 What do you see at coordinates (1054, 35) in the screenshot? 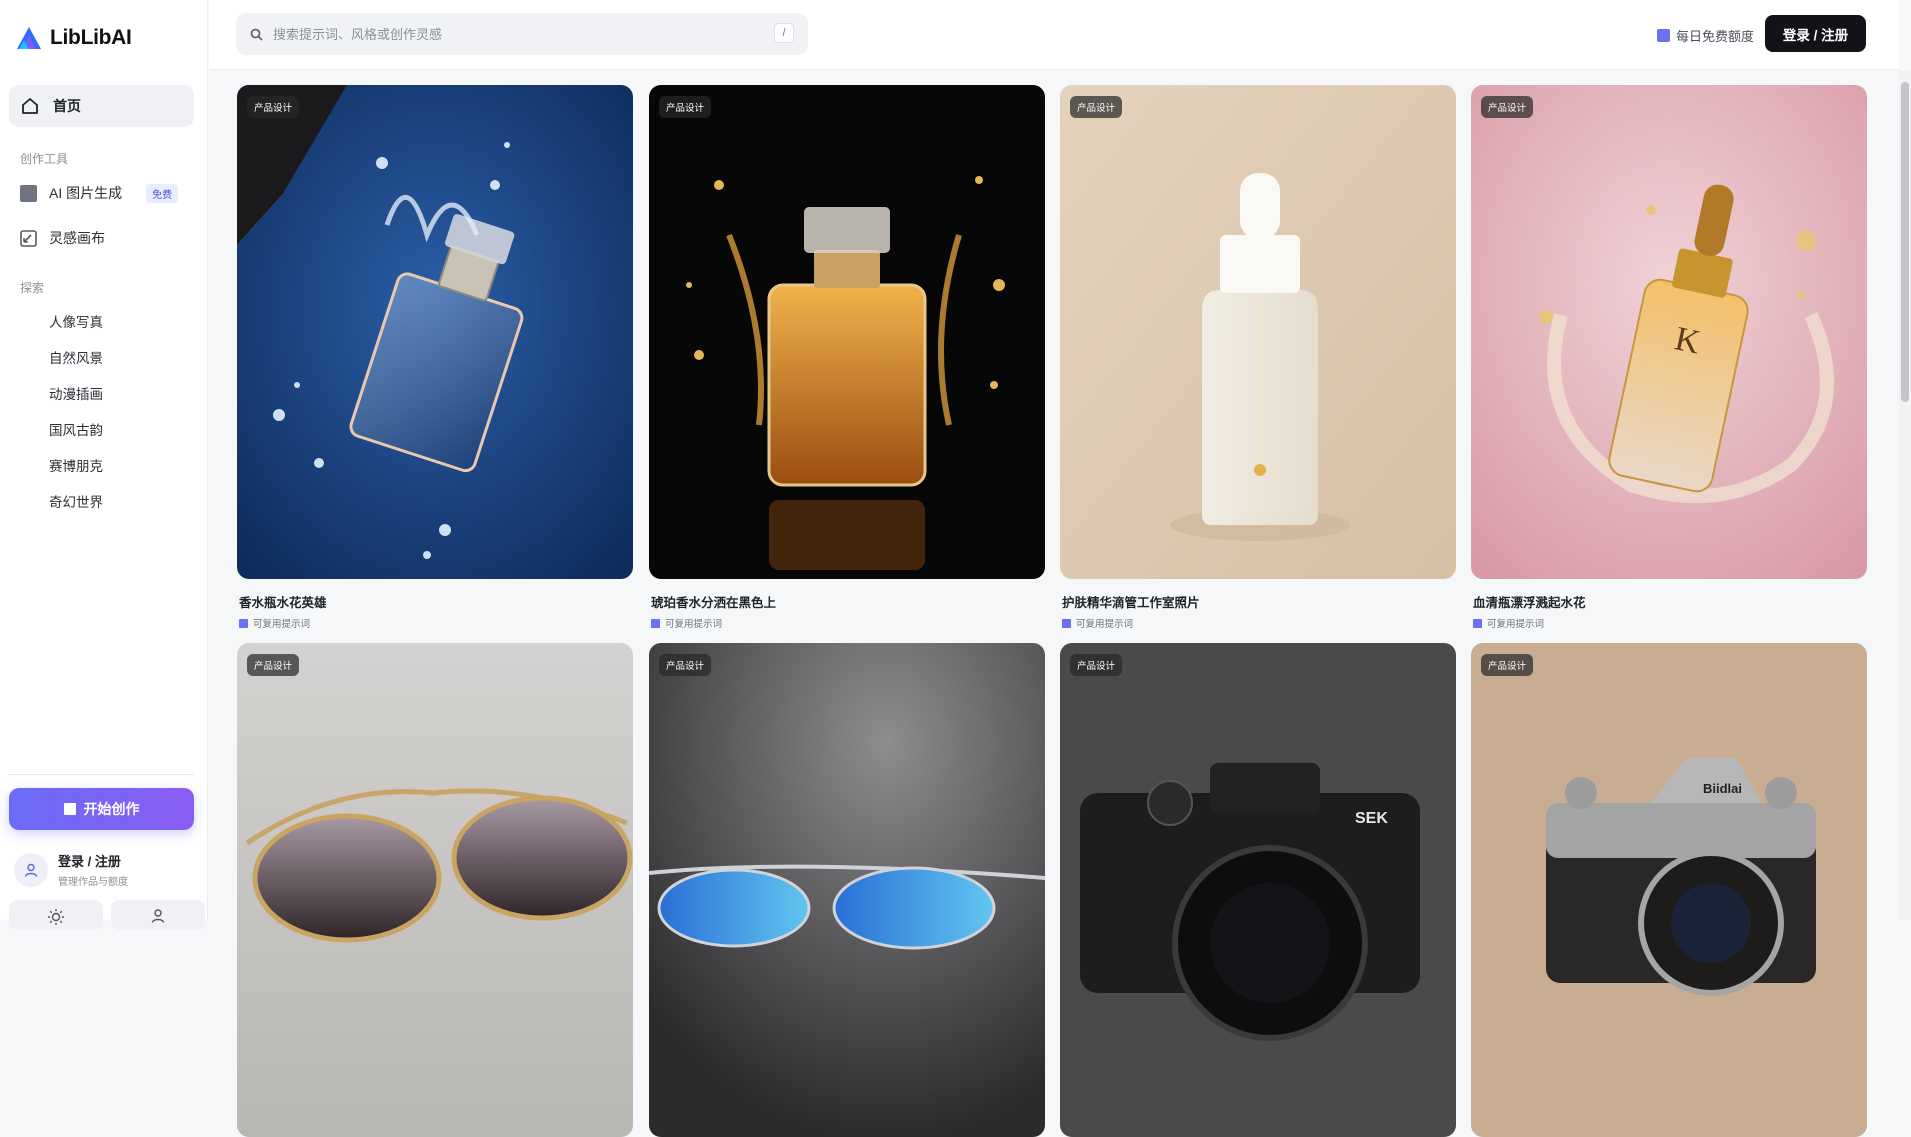
I see `top-bar: / 每日免费额度 登录 / 注册` at bounding box center [1054, 35].